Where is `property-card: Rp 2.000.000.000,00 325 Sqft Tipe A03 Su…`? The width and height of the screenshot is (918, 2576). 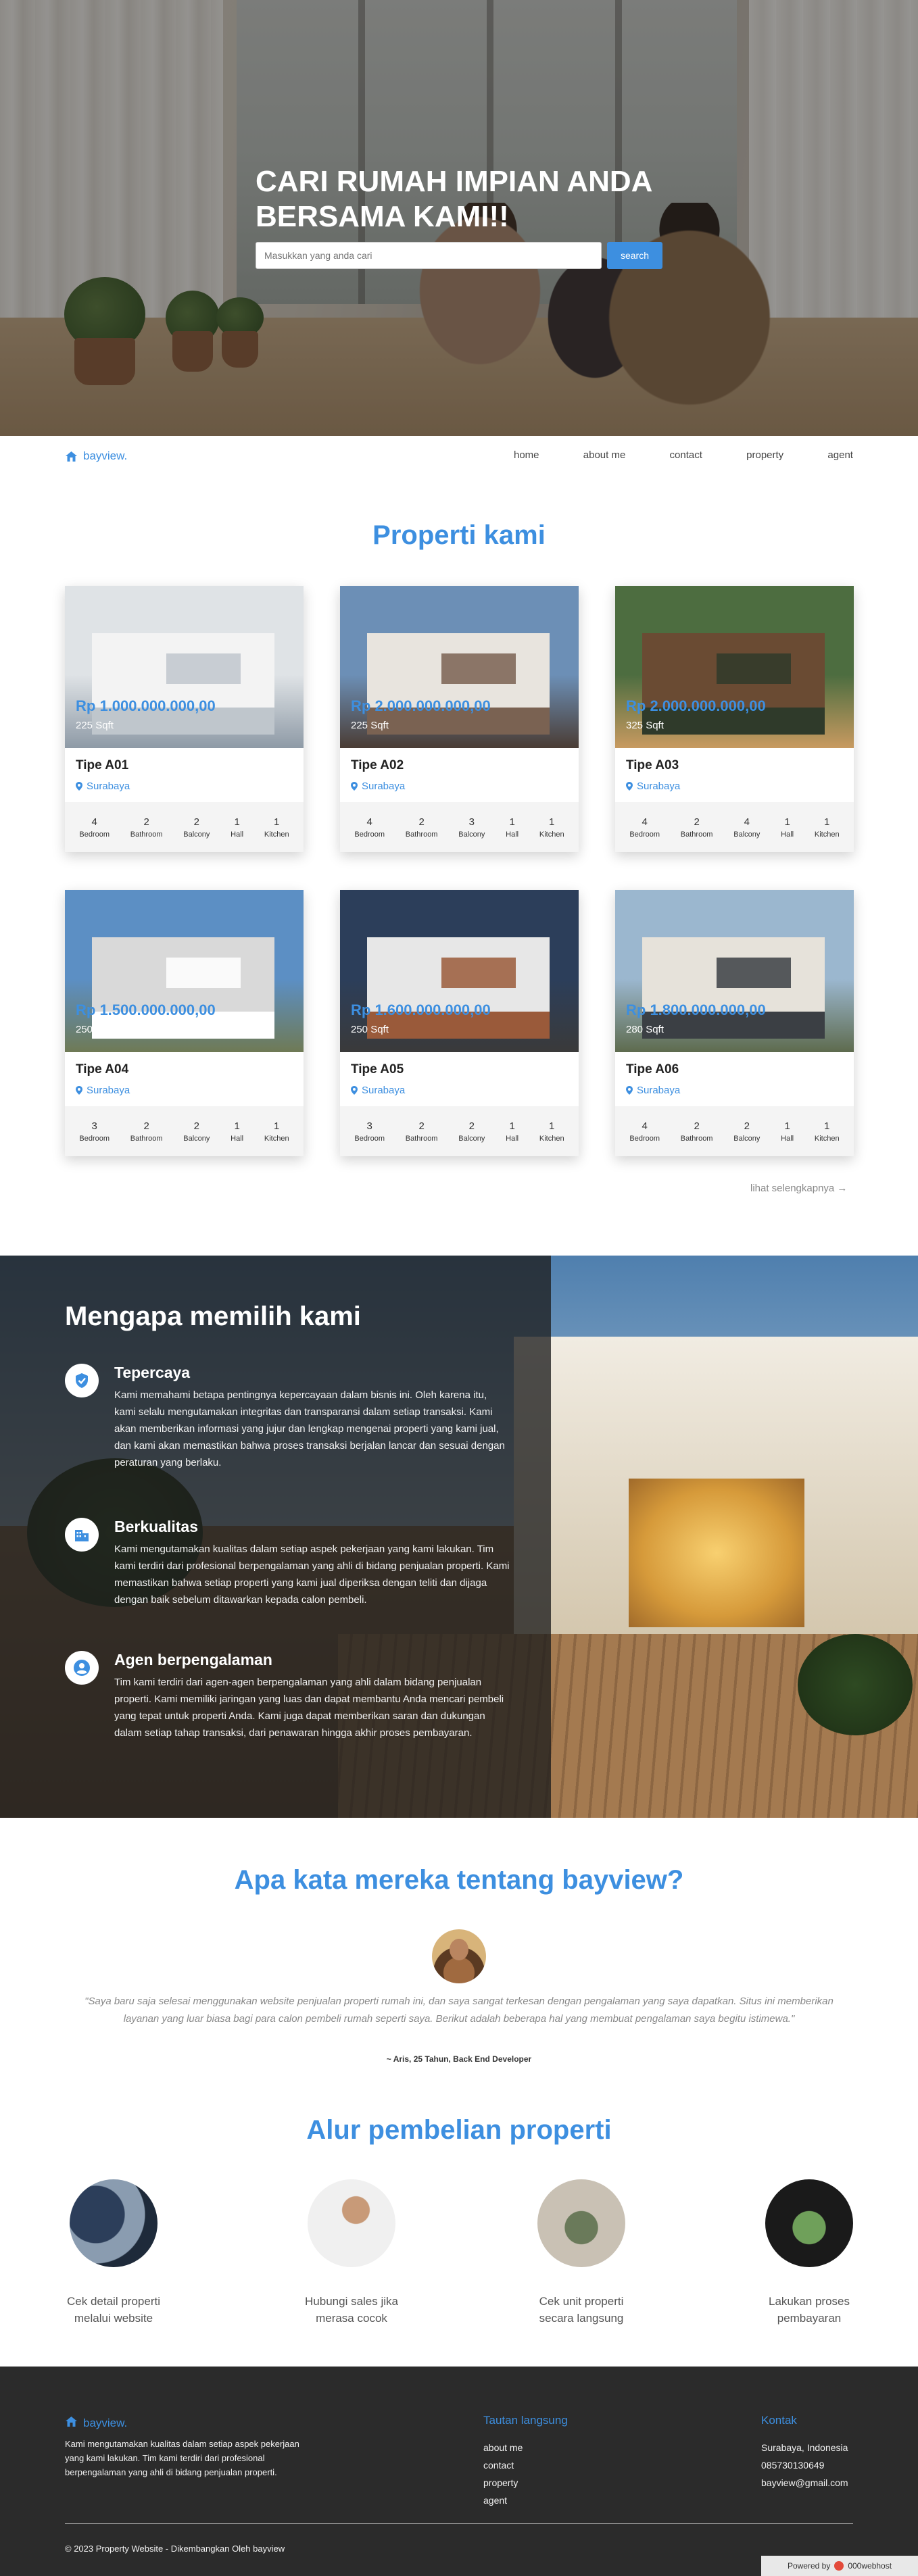 property-card: Rp 2.000.000.000,00 325 Sqft Tipe A03 Su… is located at coordinates (734, 719).